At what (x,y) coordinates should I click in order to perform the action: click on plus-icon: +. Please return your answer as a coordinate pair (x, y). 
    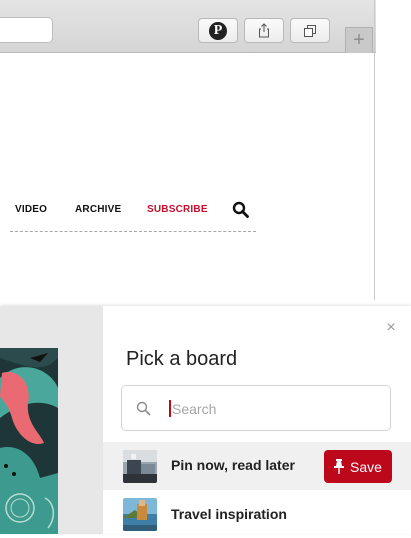
    Looking at the image, I should click on (359, 40).